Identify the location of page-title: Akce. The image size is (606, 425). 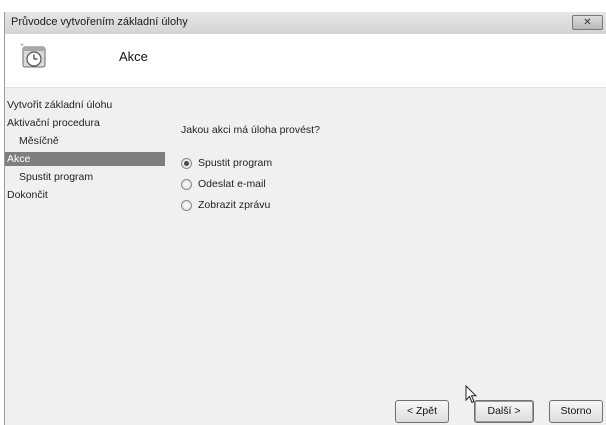
(133, 56).